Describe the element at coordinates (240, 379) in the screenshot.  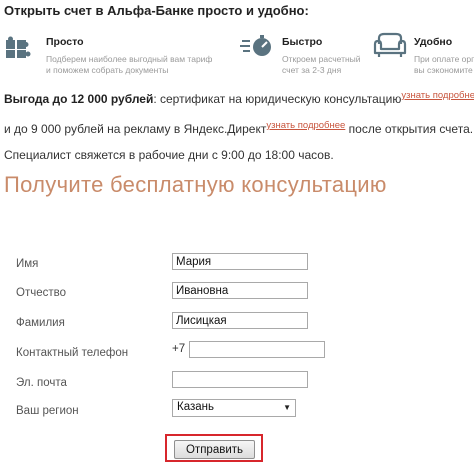
I see `email-field` at that location.